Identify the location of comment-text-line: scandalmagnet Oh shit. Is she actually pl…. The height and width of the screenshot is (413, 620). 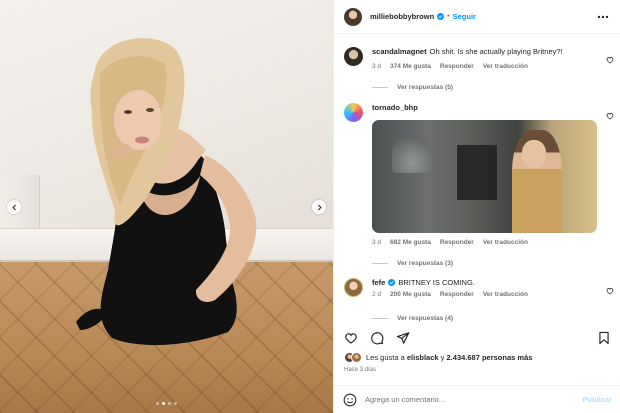
(486, 52).